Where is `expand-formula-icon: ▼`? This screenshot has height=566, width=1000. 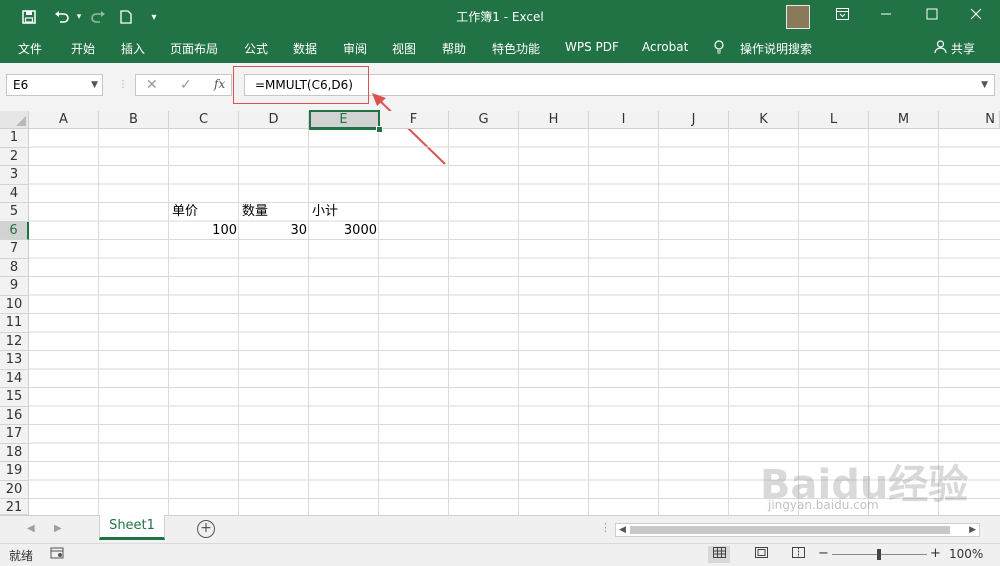
expand-formula-icon: ▼ is located at coordinates (984, 85).